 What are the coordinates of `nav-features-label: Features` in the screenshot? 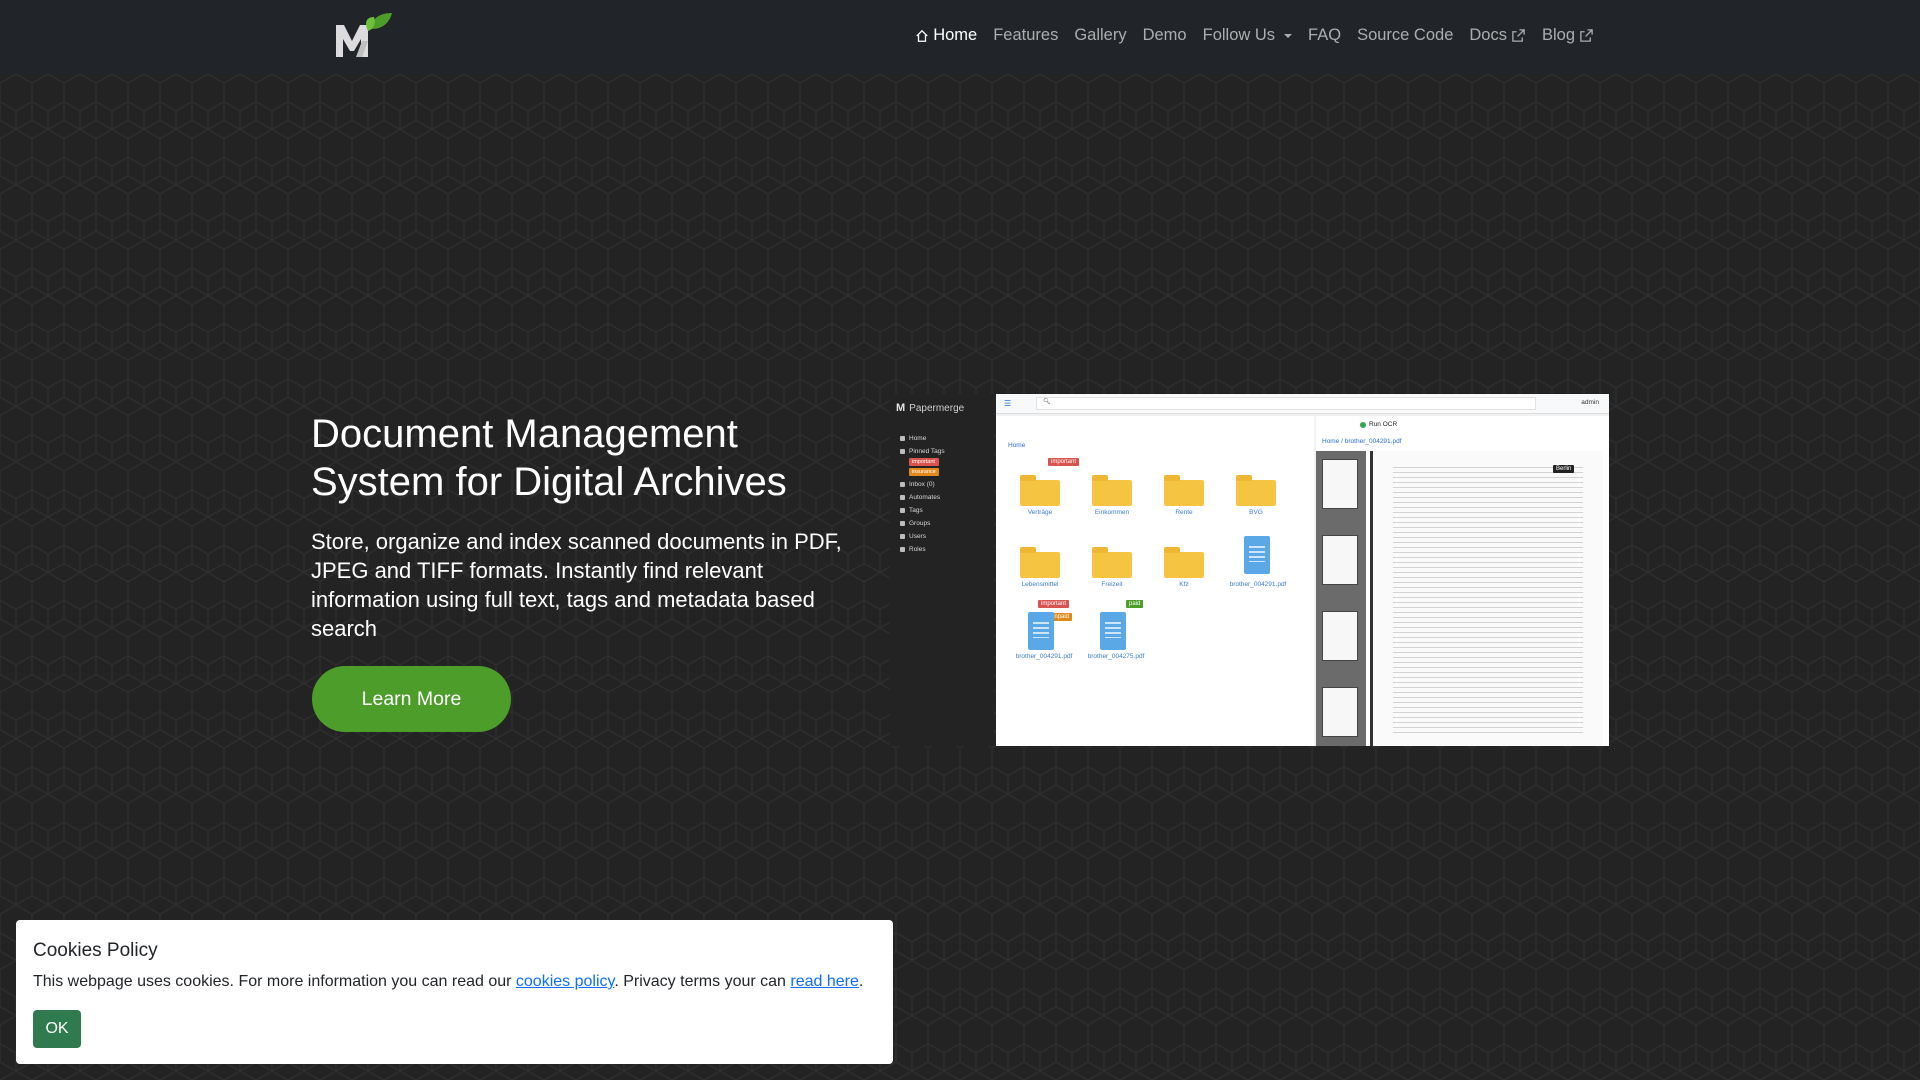 It's located at (1026, 35).